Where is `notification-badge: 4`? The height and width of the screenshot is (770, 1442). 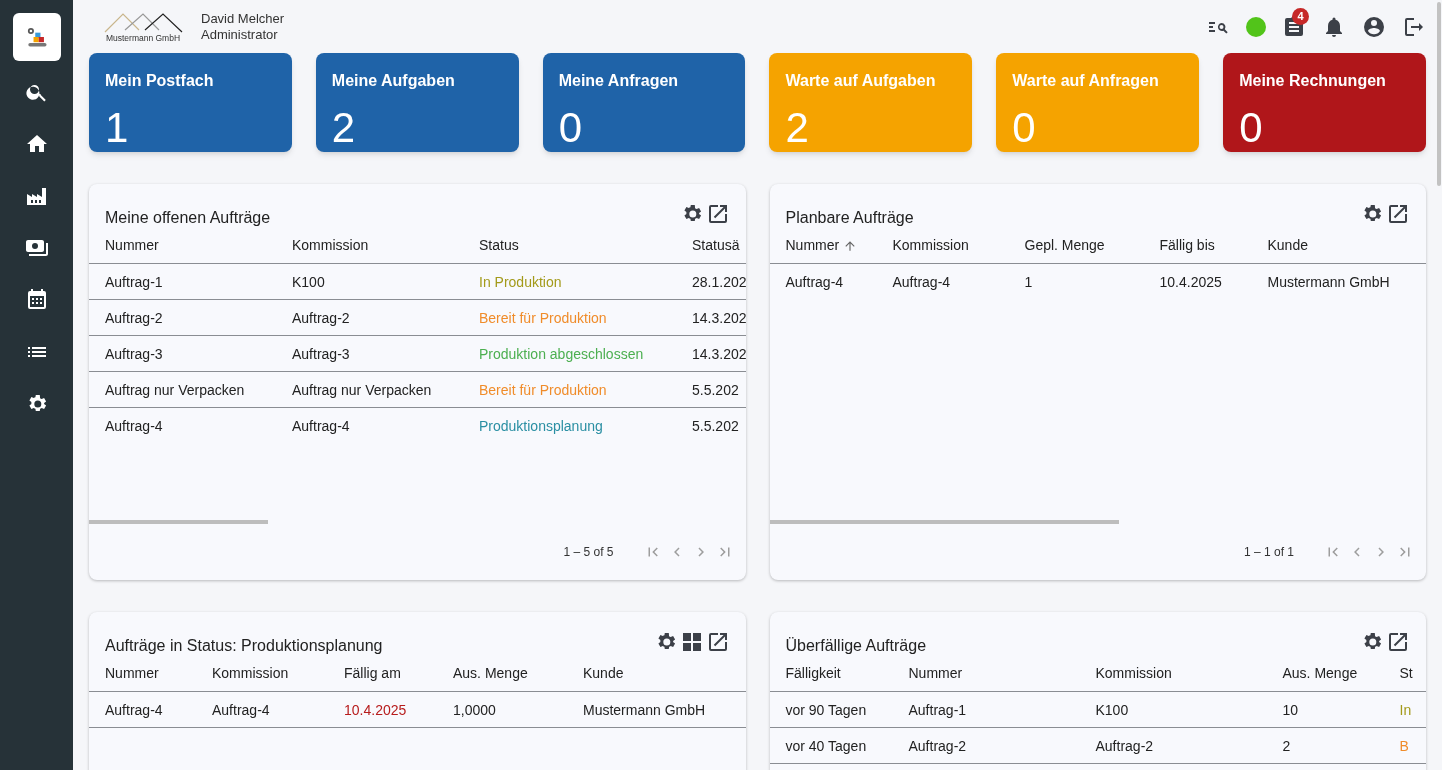 notification-badge: 4 is located at coordinates (1300, 16).